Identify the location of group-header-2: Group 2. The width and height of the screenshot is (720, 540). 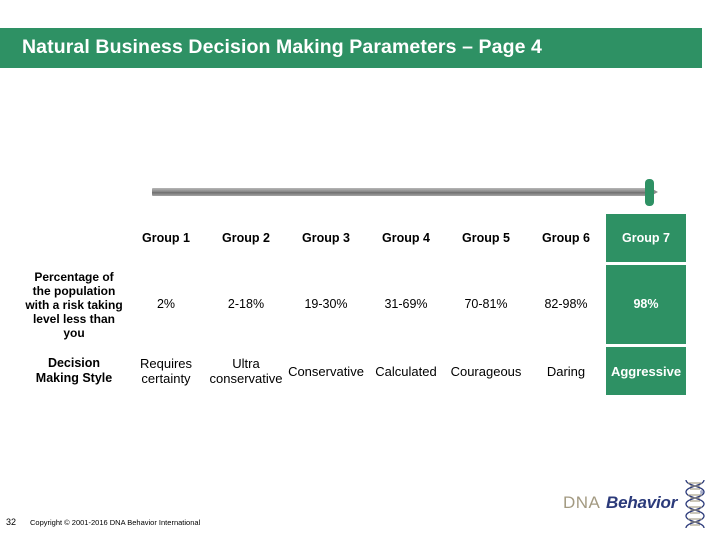
(246, 237).